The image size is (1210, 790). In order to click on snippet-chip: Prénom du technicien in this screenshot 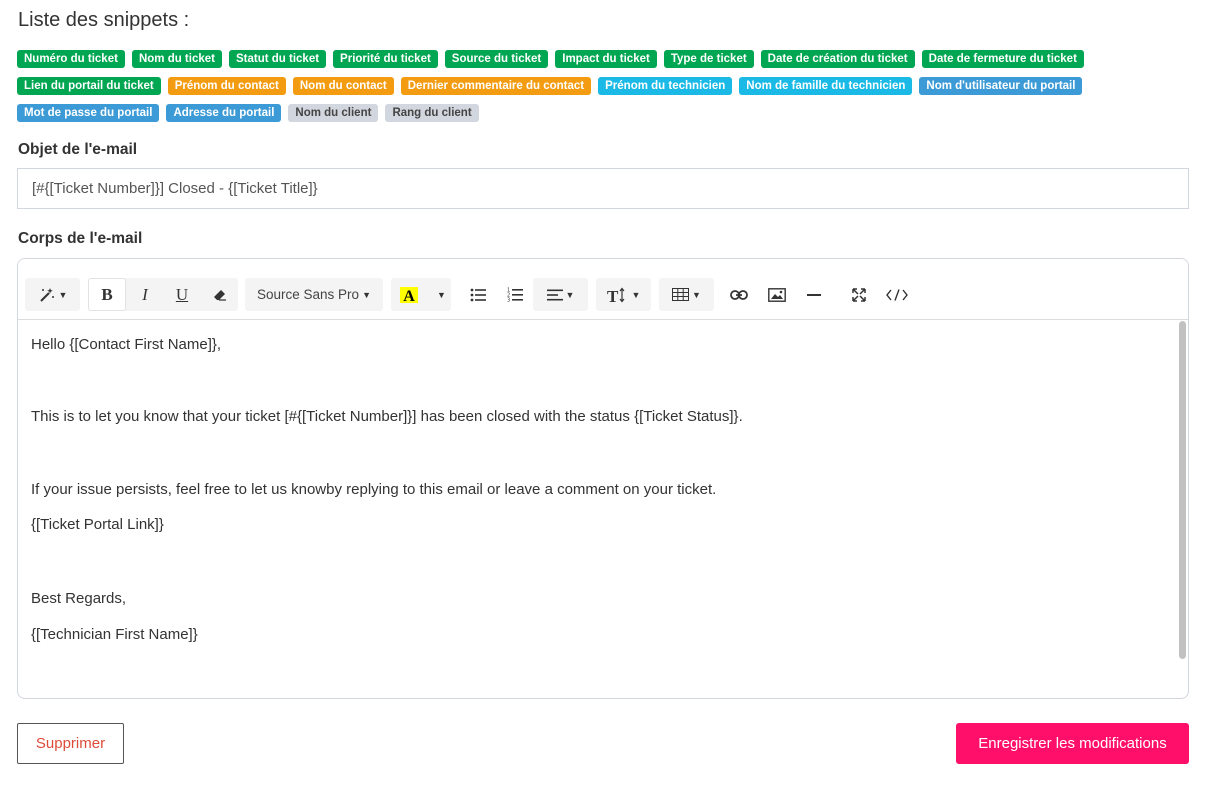, I will do `click(665, 86)`.